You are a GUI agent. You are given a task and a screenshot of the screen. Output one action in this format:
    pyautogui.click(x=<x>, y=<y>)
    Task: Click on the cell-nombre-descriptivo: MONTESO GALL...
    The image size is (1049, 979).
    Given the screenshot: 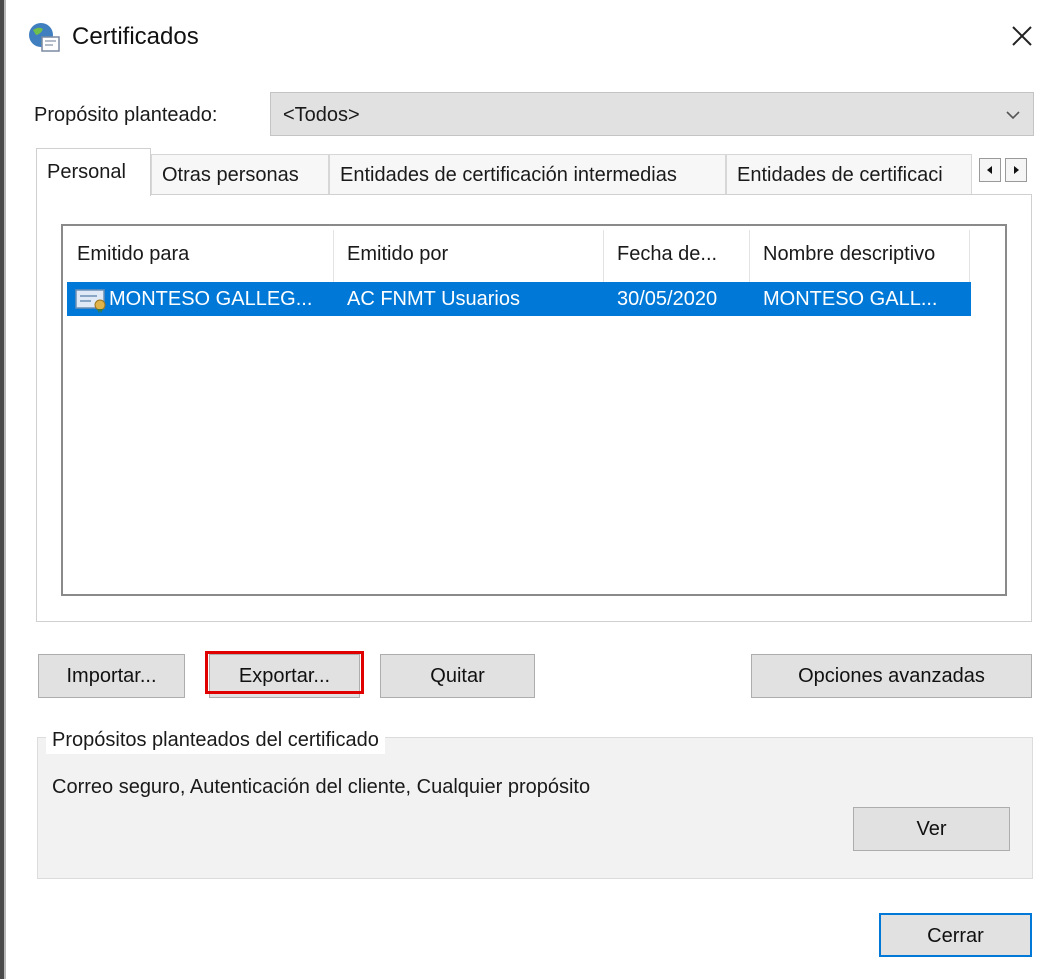 What is the action you would take?
    pyautogui.click(x=850, y=299)
    